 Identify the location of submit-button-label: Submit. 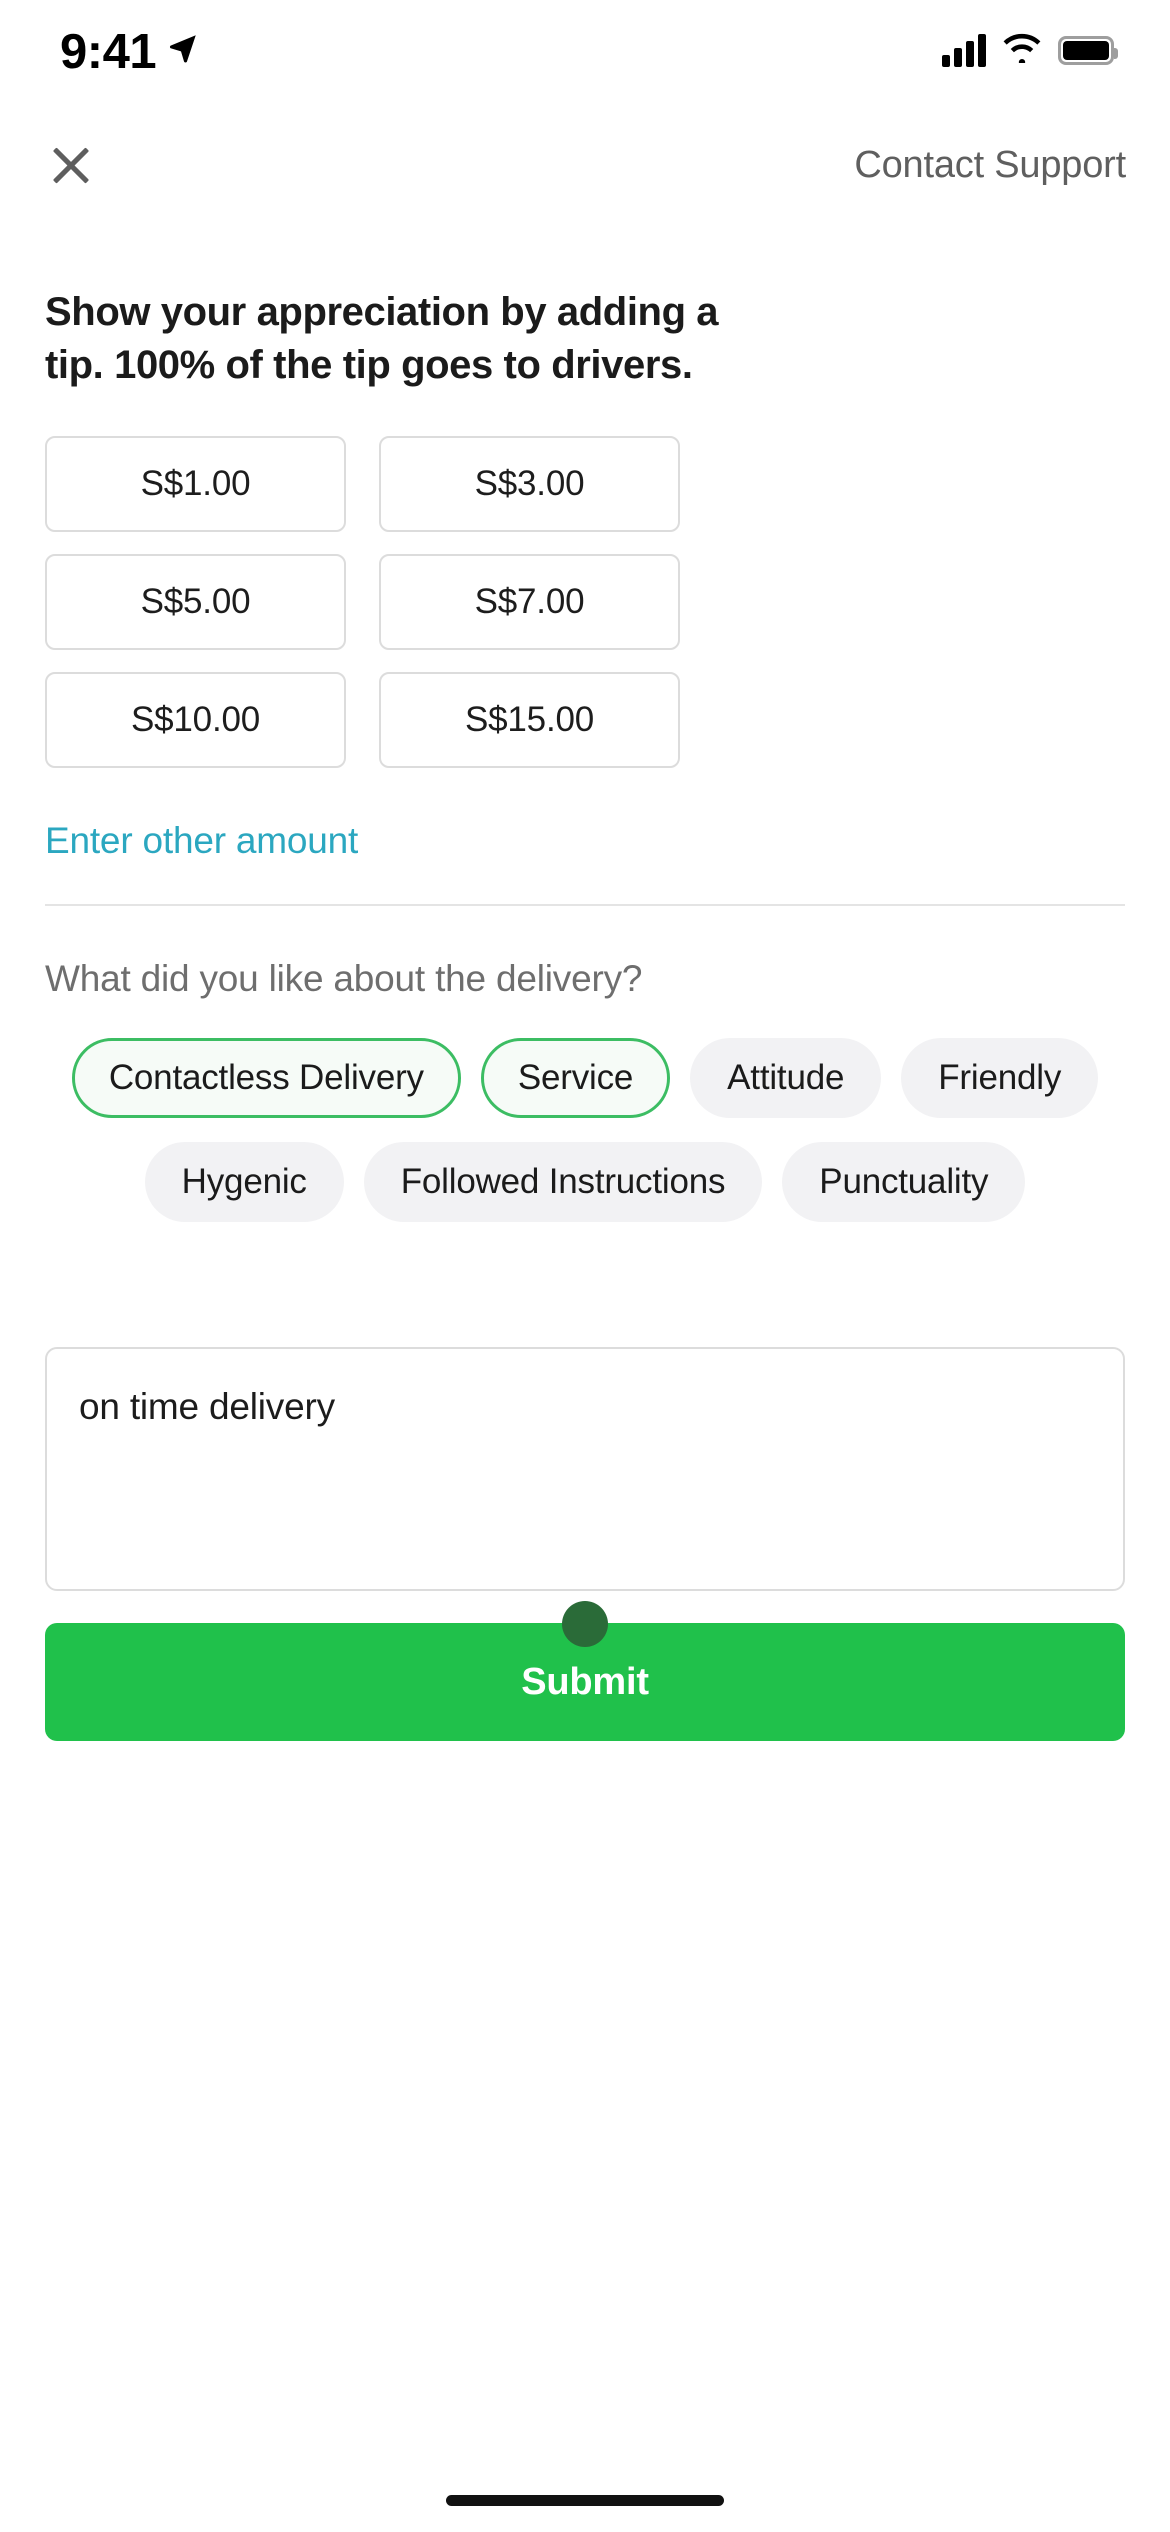
(585, 1681).